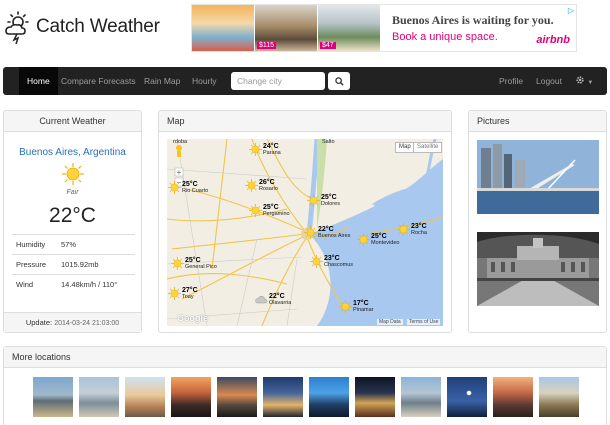  Describe the element at coordinates (445, 37) in the screenshot. I see `ad-subtitle: Book a unique space.` at that location.